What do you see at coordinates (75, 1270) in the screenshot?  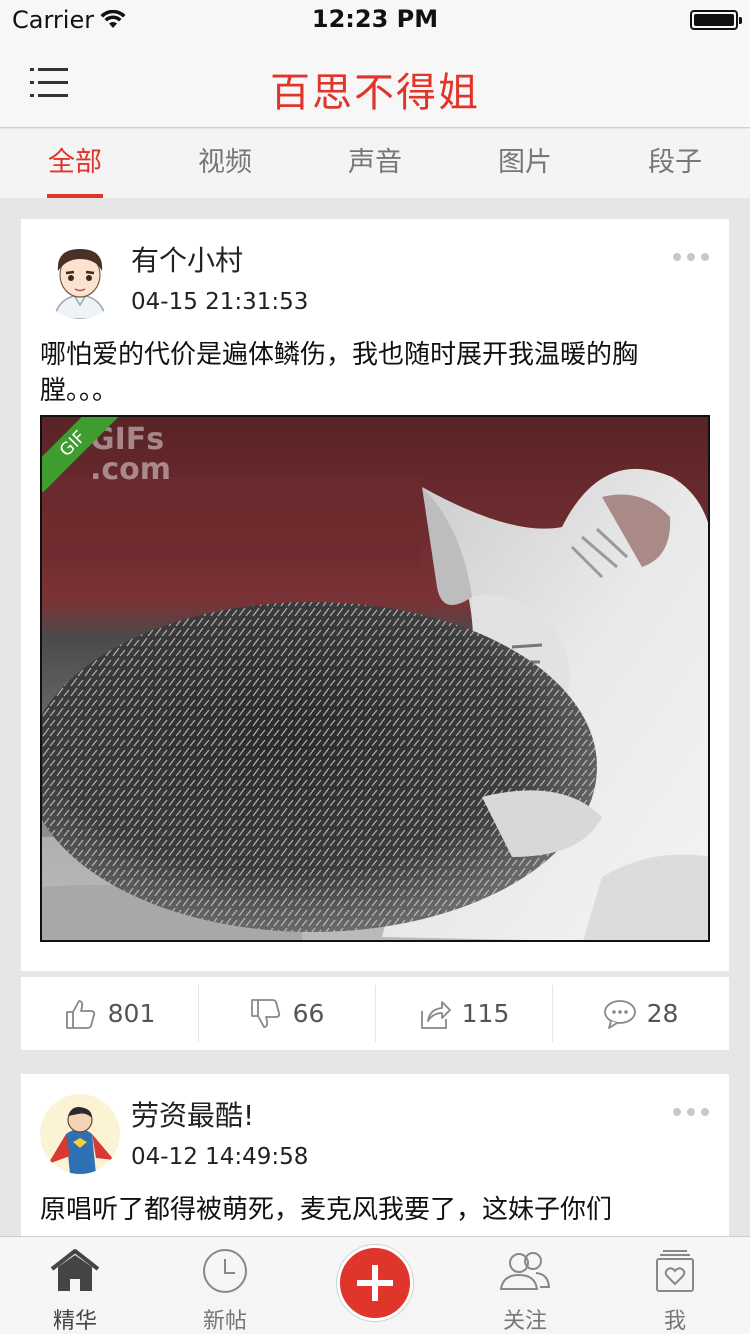 I see `home-icon` at bounding box center [75, 1270].